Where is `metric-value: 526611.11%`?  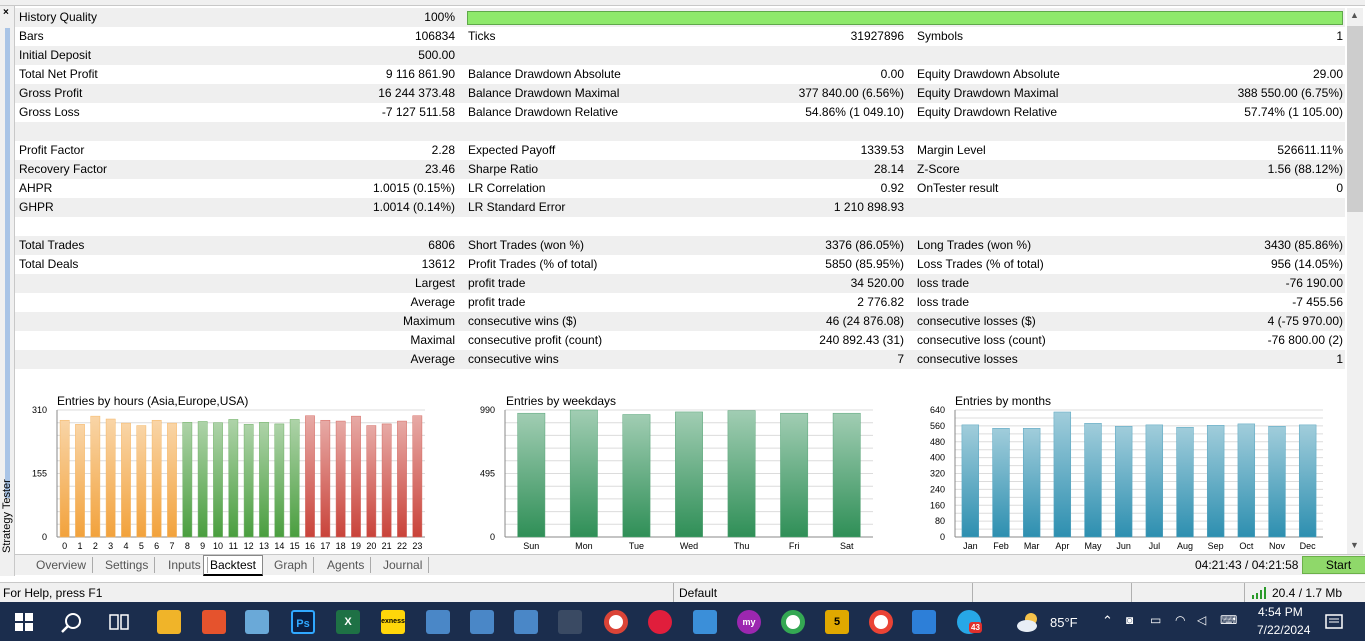
metric-value: 526611.11% is located at coordinates (1310, 150).